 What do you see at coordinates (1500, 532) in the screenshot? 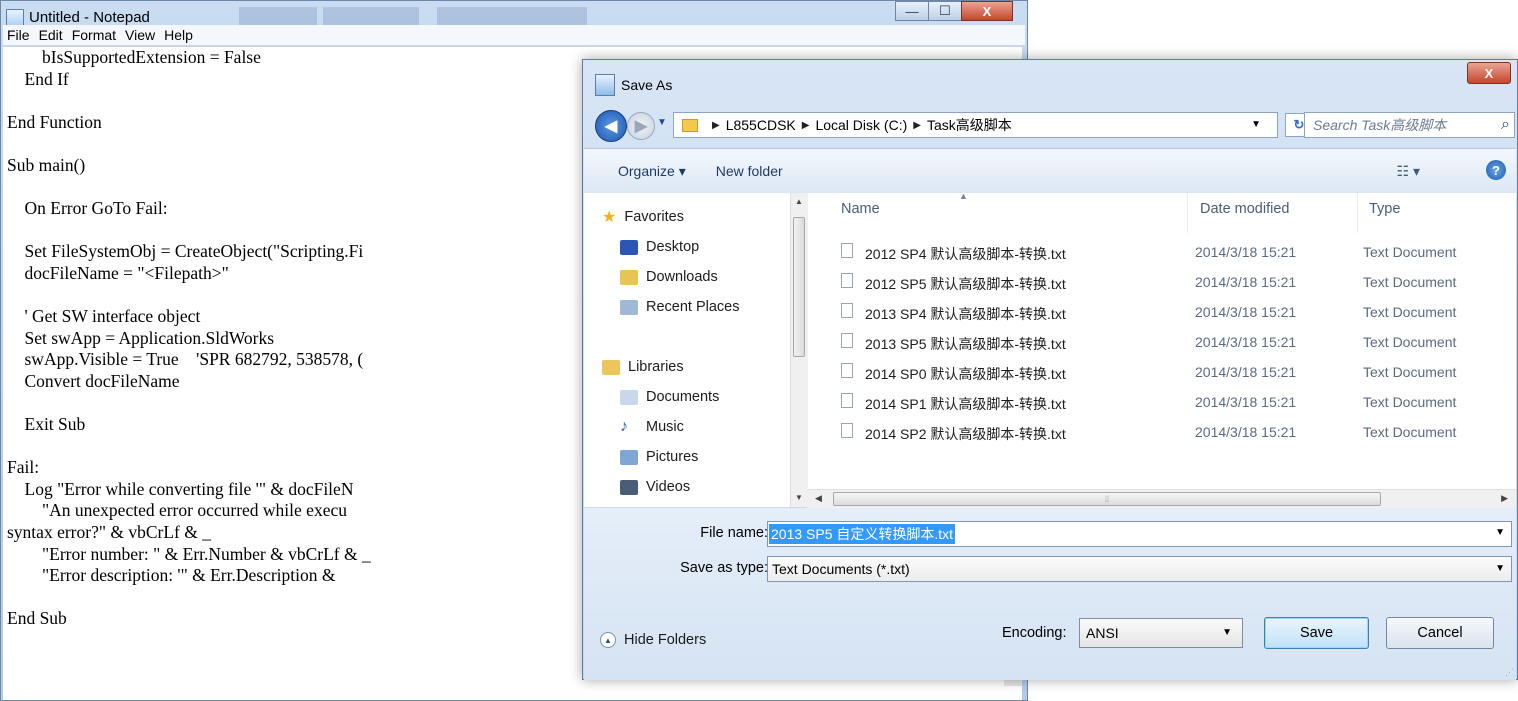
I see `file-name-dropdown-icon: ▼` at bounding box center [1500, 532].